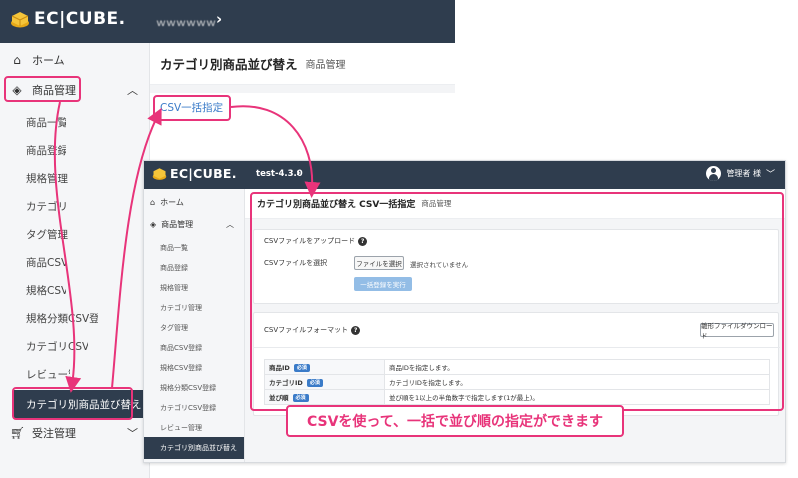 This screenshot has height=478, width=798. I want to click on sidebar-item-label: 受注管理, so click(54, 433).